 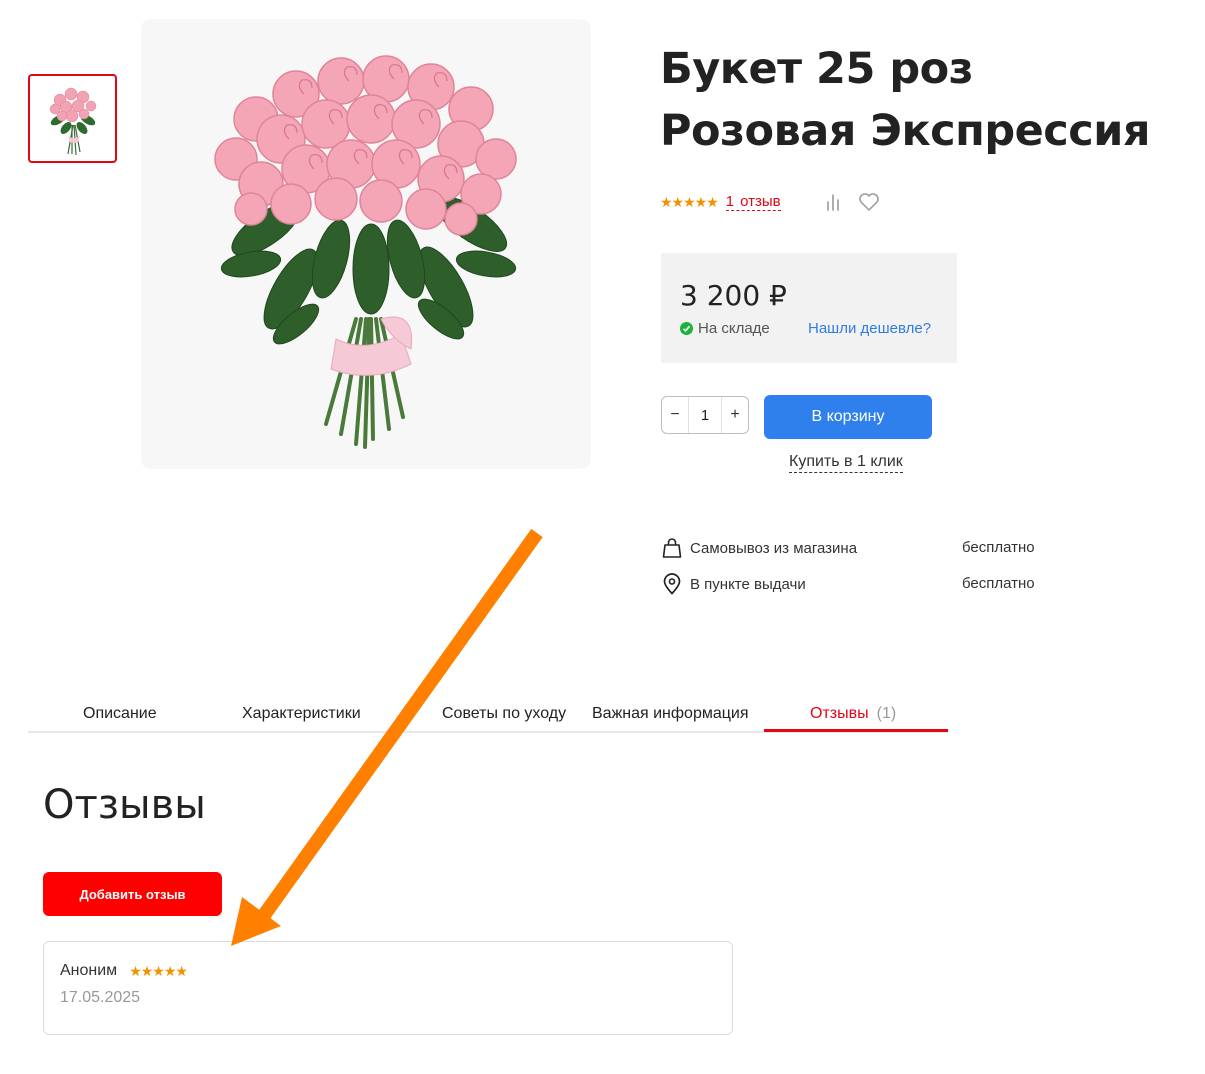 I want to click on delivery-pickup-label: Самовывоз из магазина, so click(x=774, y=548).